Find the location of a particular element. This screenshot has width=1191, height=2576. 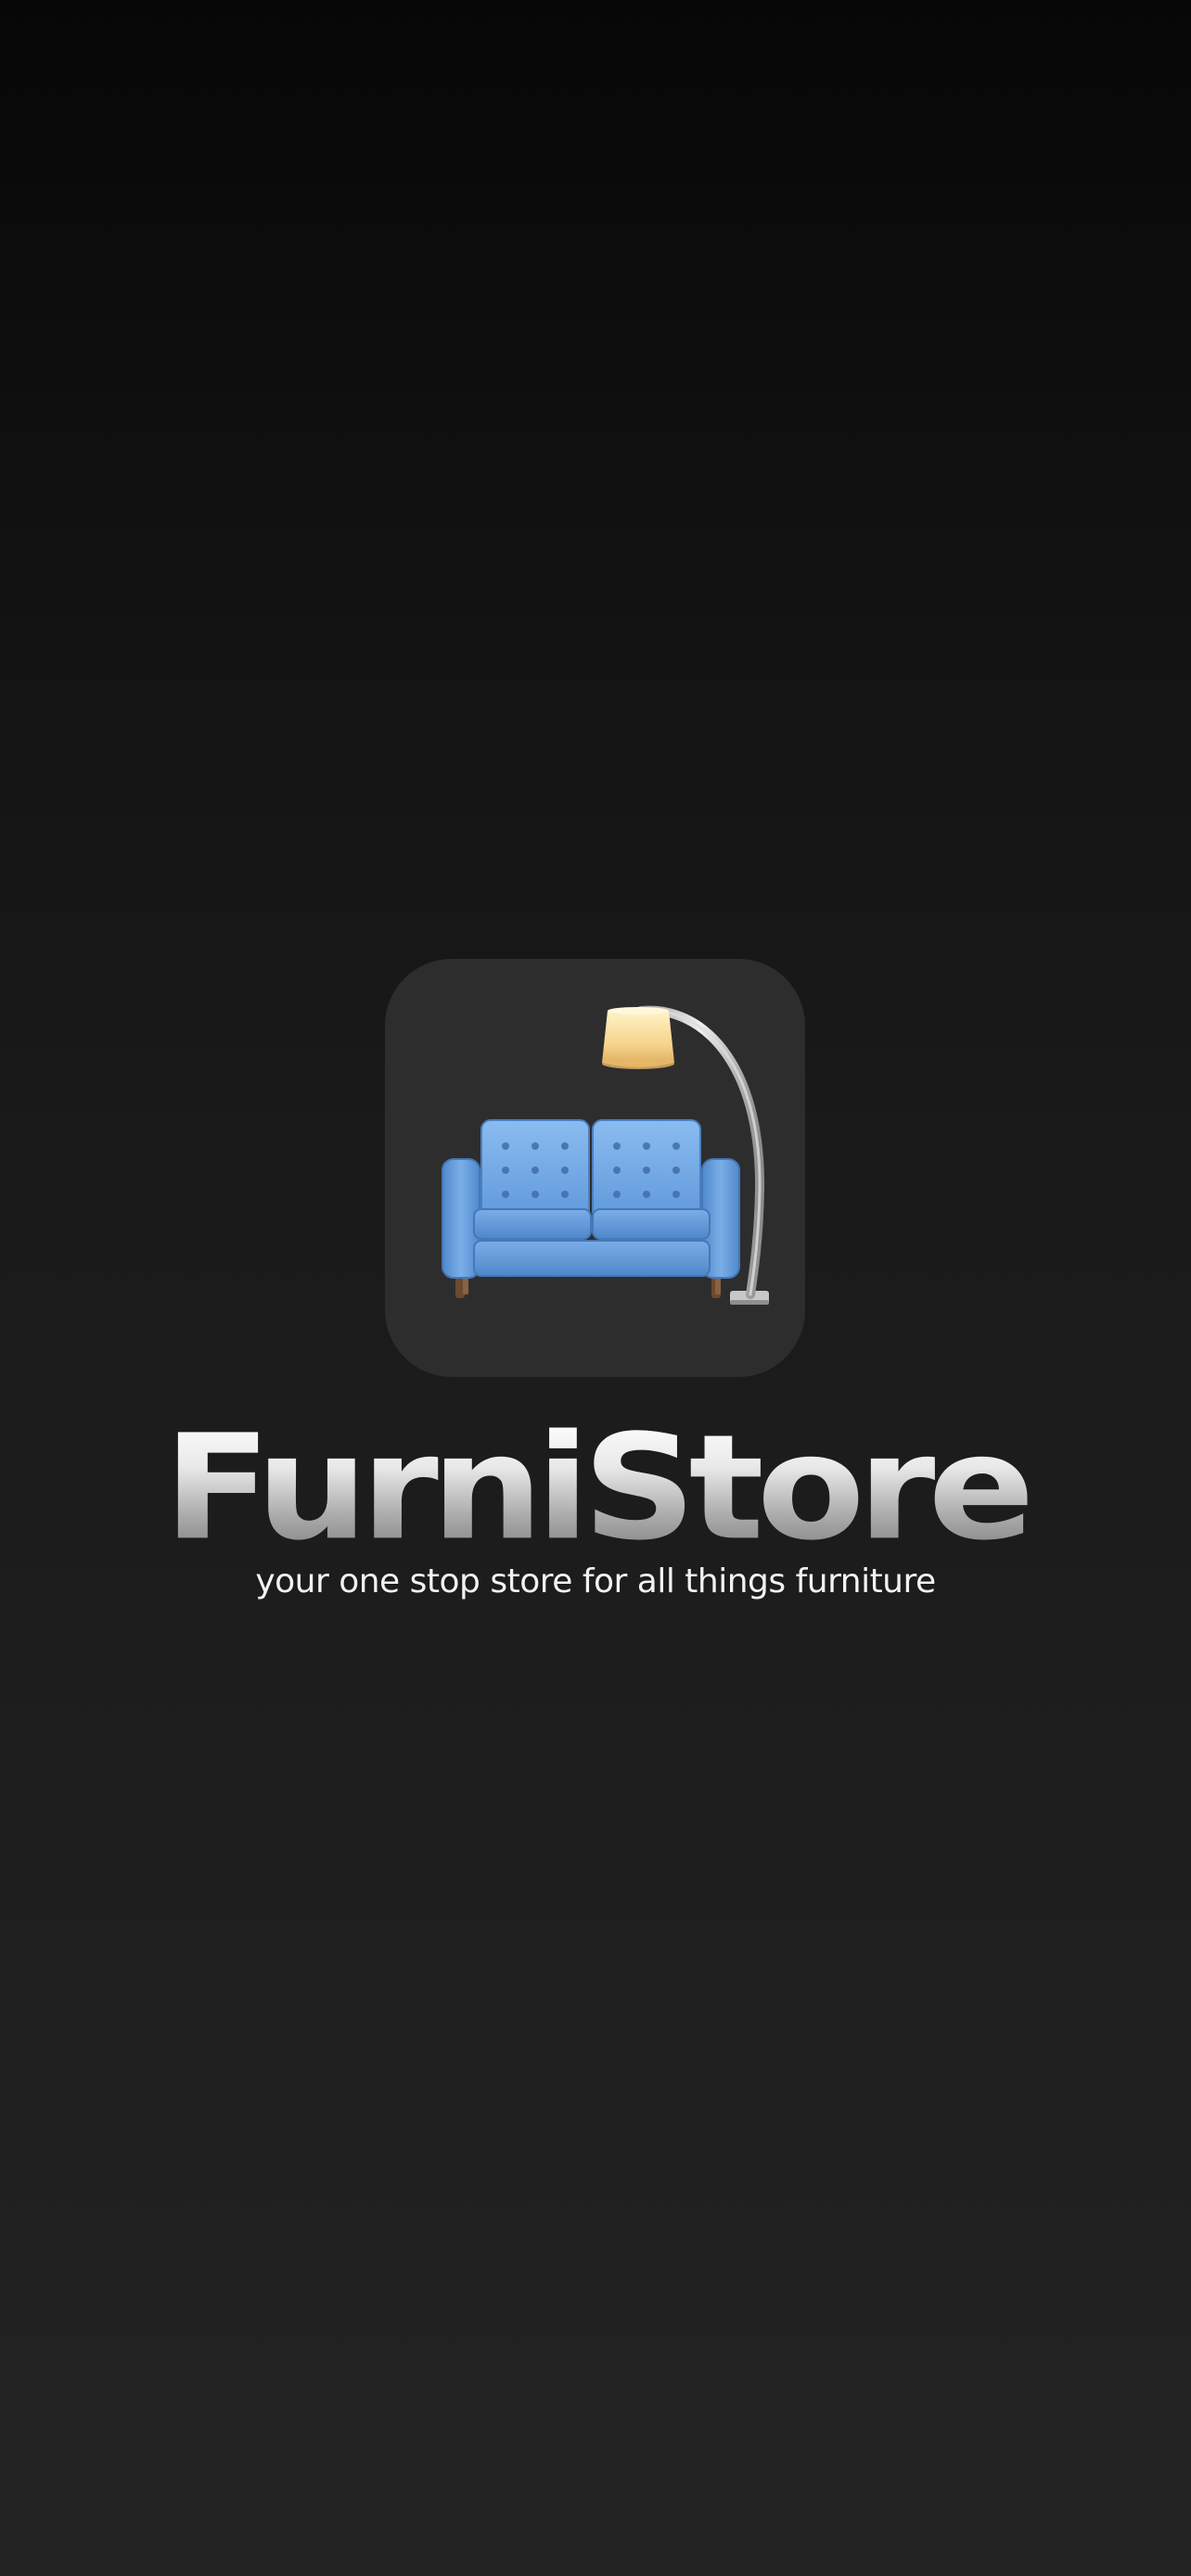

couch-and-lamp-icon is located at coordinates (605, 1155).